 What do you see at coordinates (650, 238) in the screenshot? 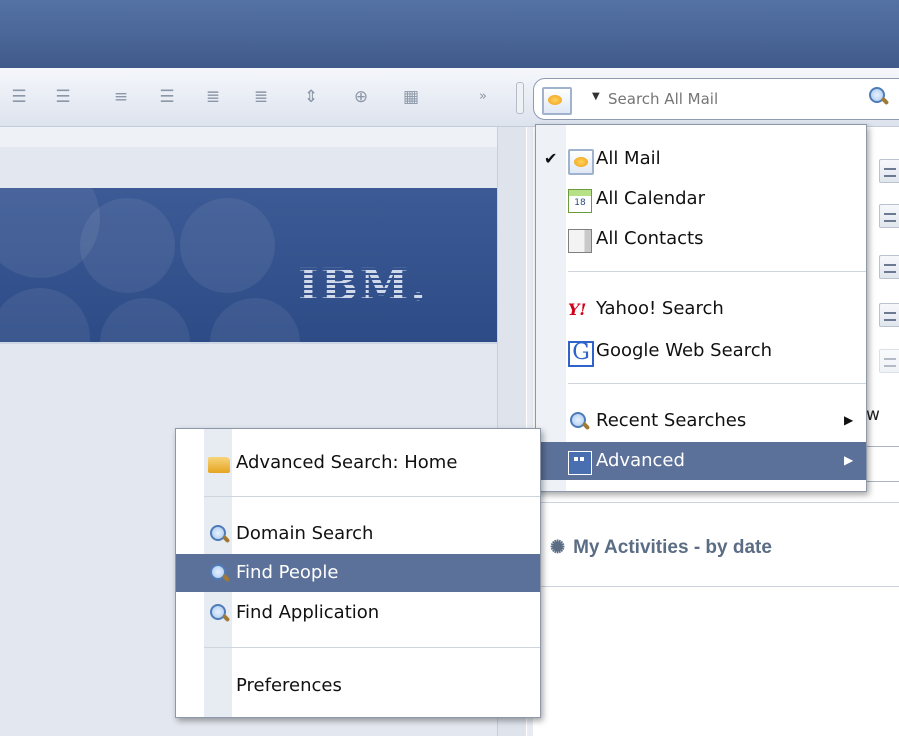
I see `menu-item-label: All Contacts` at bounding box center [650, 238].